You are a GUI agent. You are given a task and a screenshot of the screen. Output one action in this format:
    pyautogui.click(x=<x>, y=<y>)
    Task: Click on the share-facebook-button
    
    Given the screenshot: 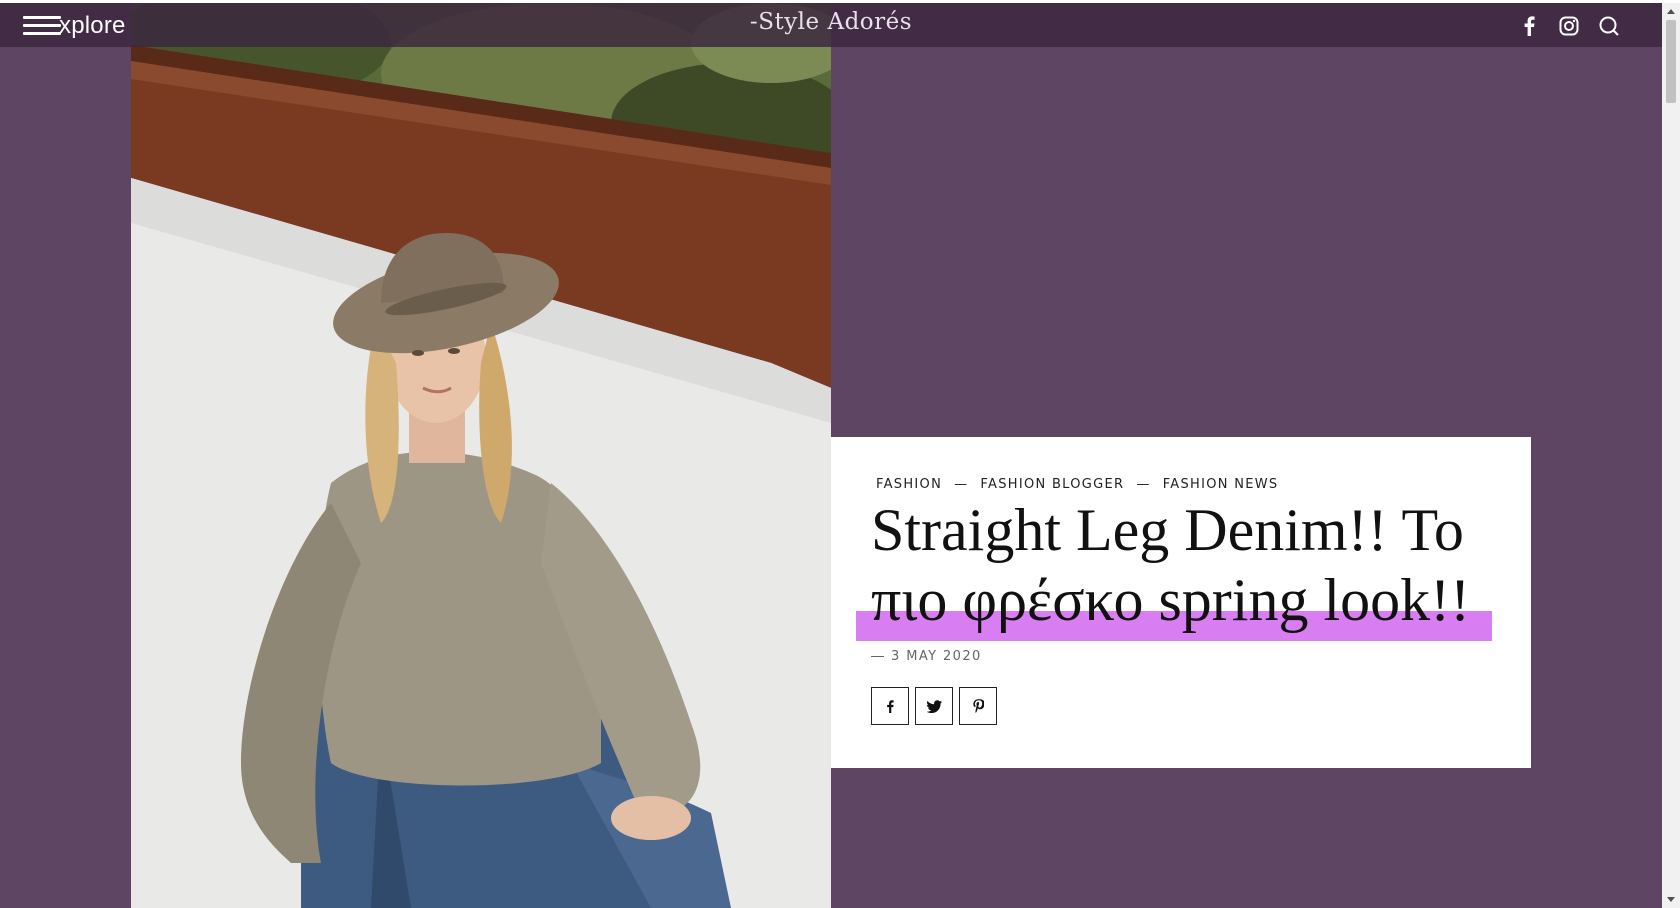 What is the action you would take?
    pyautogui.click(x=890, y=706)
    